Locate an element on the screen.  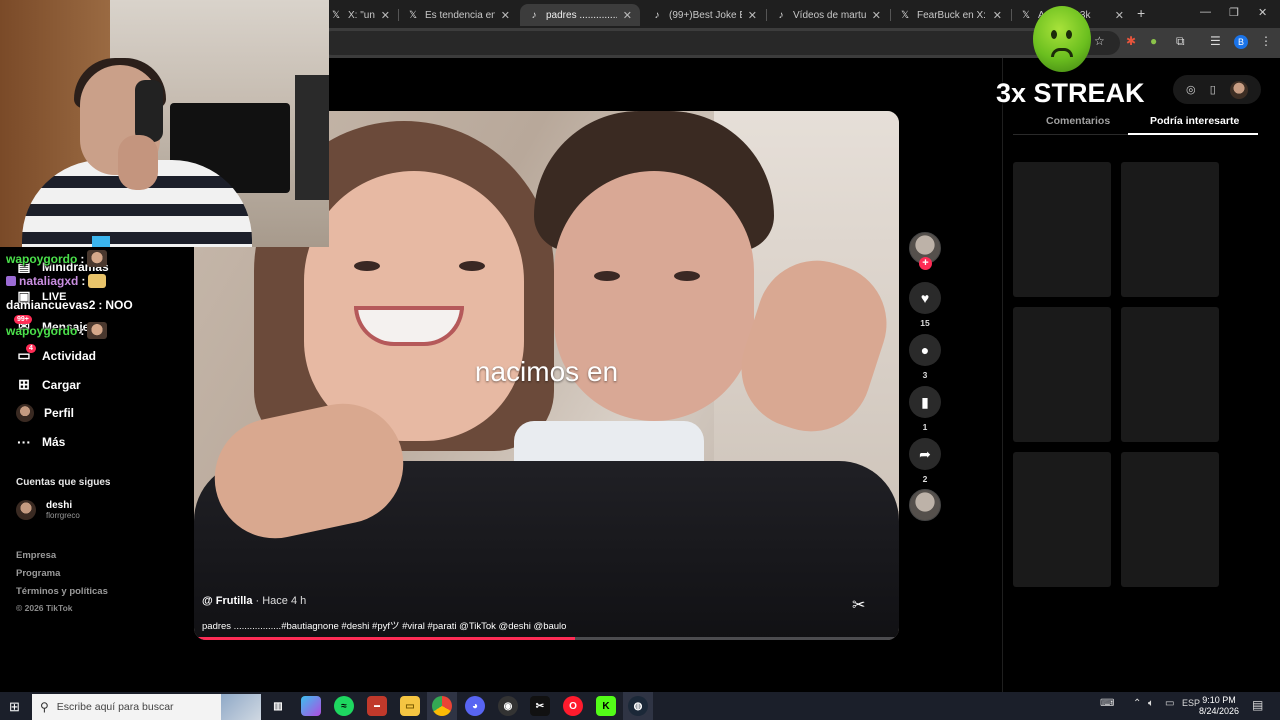
browser-tab: ♪ Vídeos de martucardi ✕ is located at coordinates (828, 15).